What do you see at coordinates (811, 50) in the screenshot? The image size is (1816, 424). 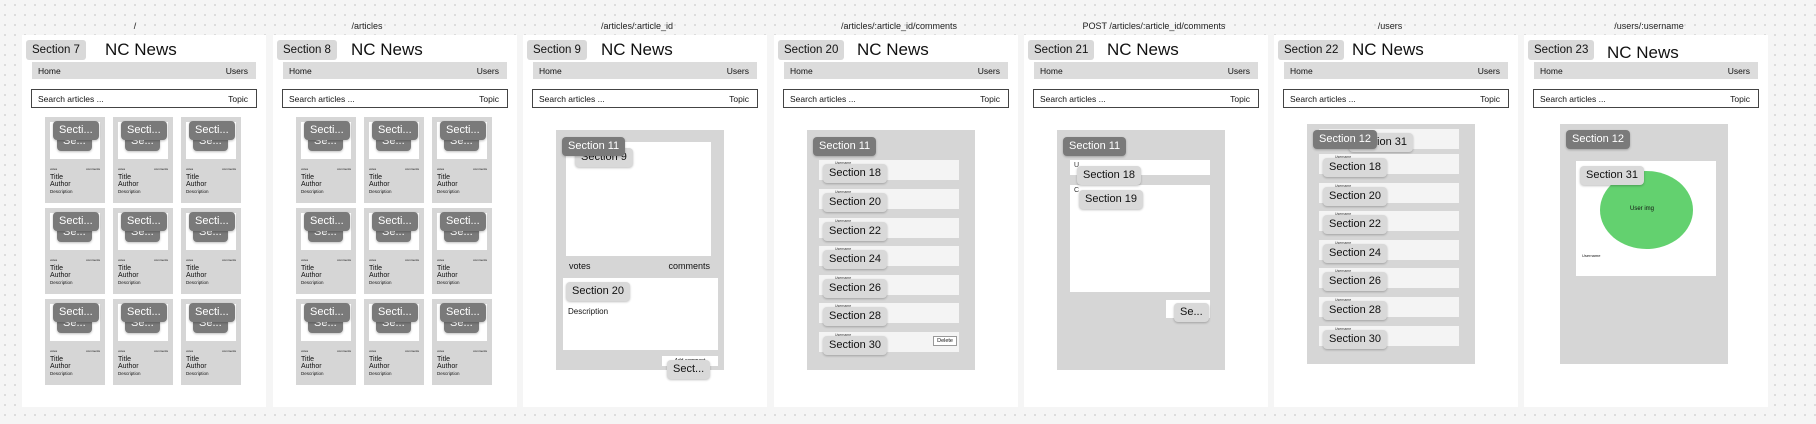 I see `frame-section-tag: Section 20` at bounding box center [811, 50].